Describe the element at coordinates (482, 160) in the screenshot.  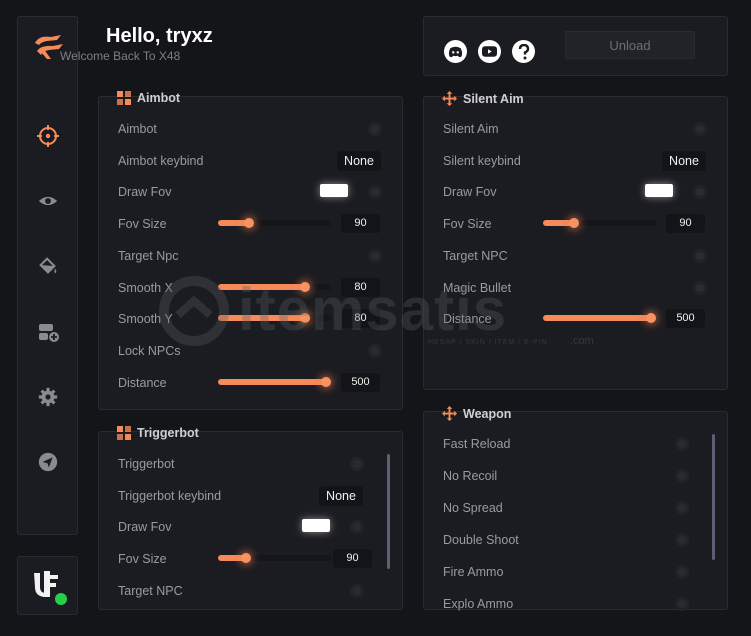
I see `setting-label: Silent keybind` at that location.